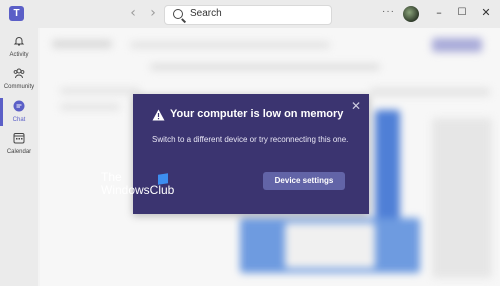 This screenshot has width=500, height=286. What do you see at coordinates (138, 190) in the screenshot?
I see `watermark-line2: WindowsClub` at bounding box center [138, 190].